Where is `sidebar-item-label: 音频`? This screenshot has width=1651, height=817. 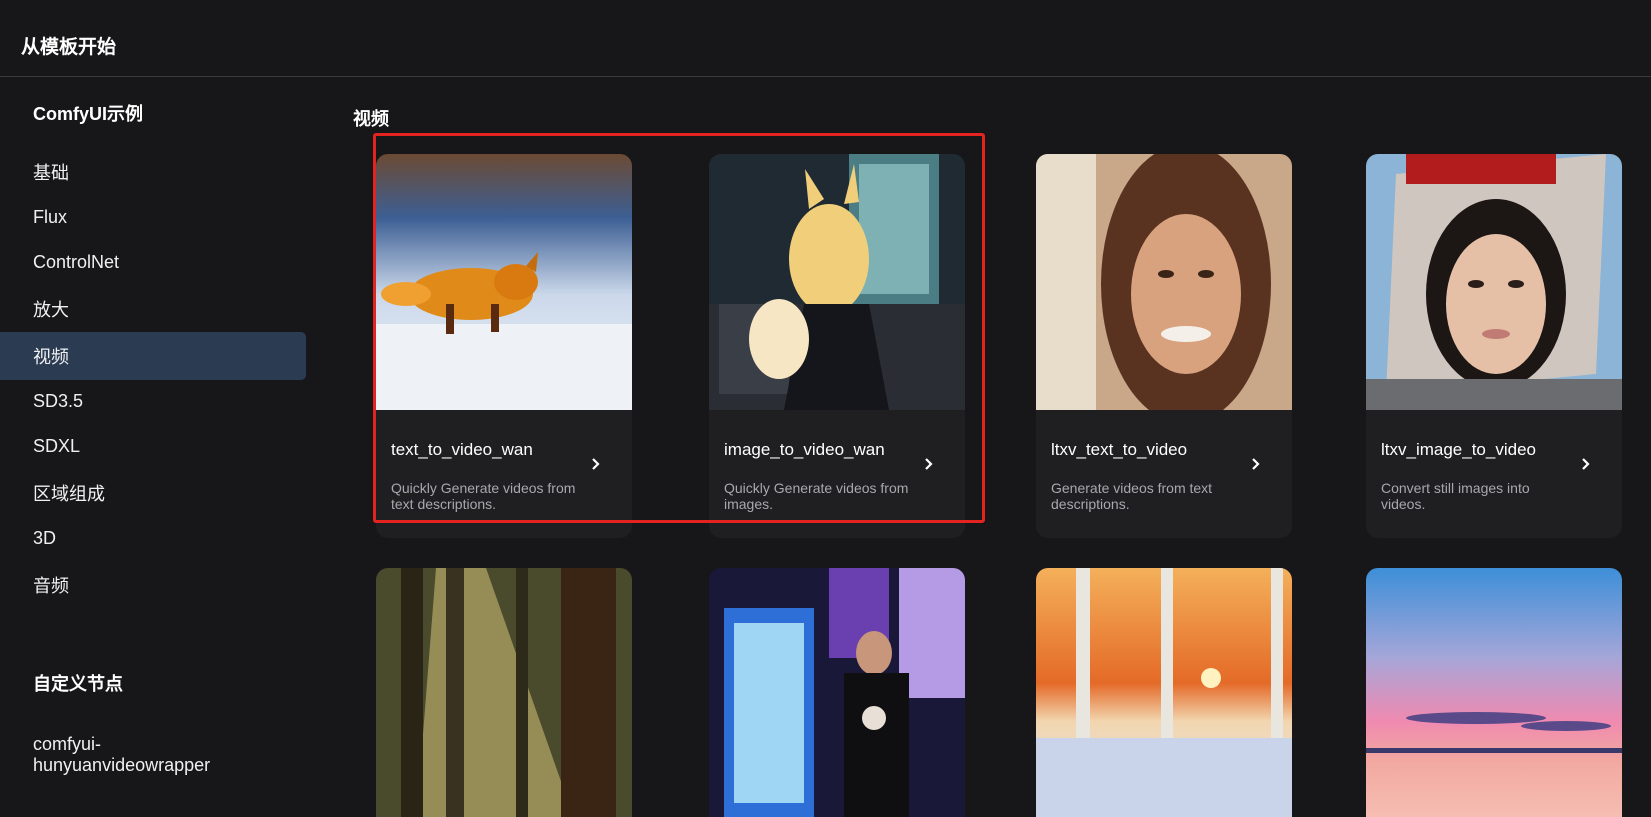 sidebar-item-label: 音频 is located at coordinates (51, 586).